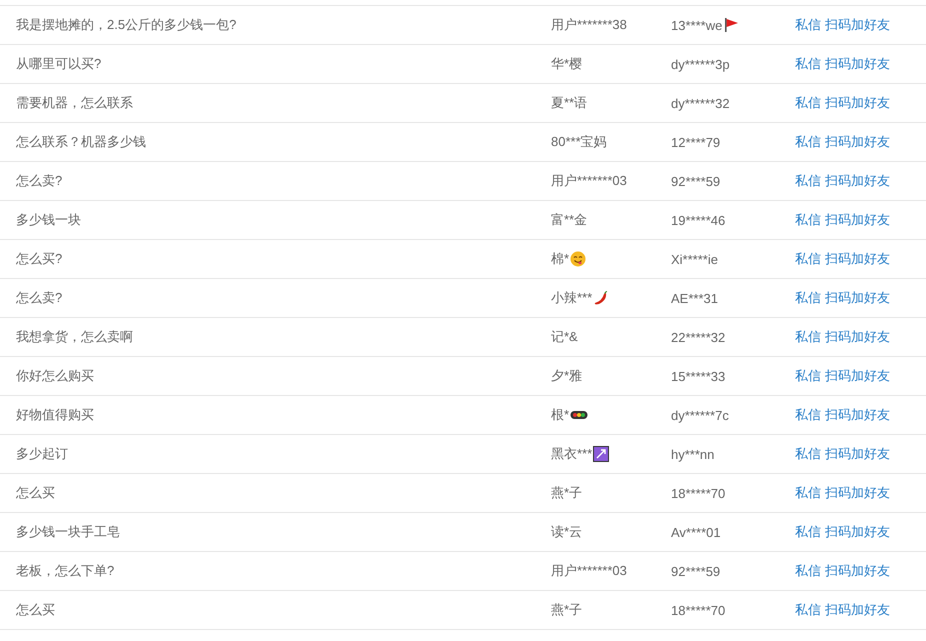  What do you see at coordinates (700, 64) in the screenshot?
I see `user-id: dy******3p` at bounding box center [700, 64].